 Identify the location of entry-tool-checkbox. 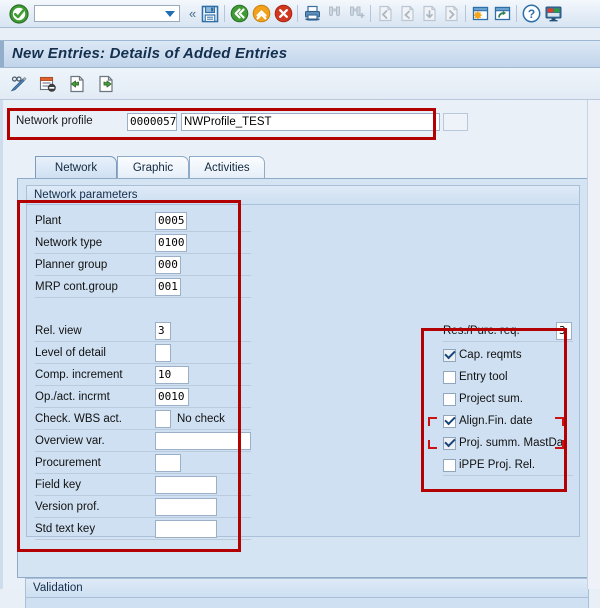
(449, 377).